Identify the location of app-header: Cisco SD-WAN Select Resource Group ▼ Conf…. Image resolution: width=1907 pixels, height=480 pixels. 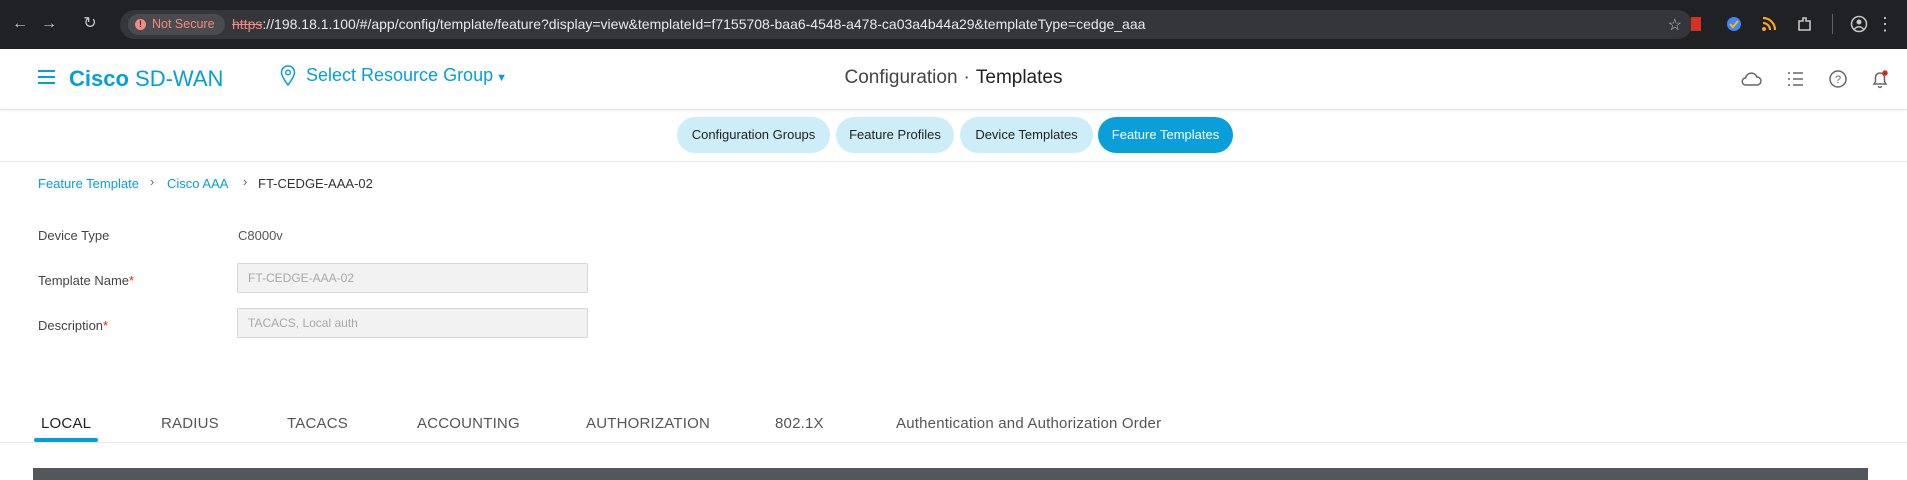
(953, 79).